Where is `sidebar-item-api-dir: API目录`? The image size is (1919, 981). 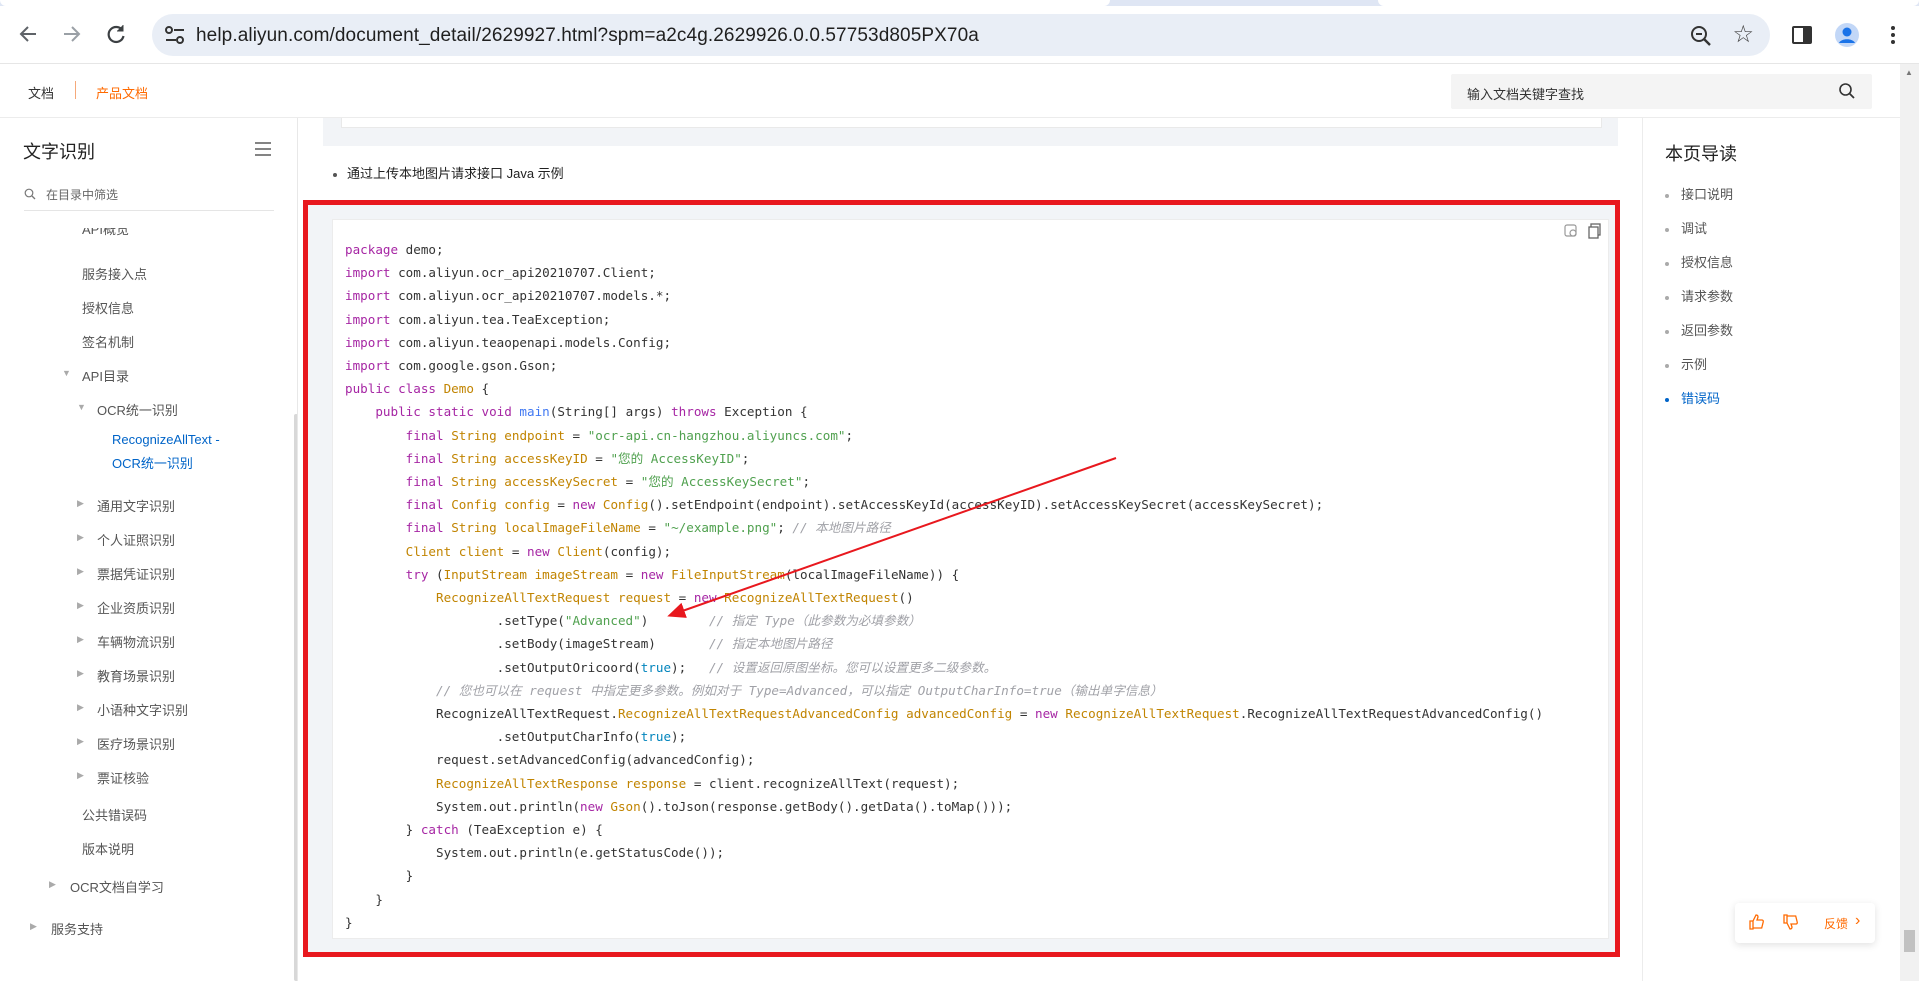
sidebar-item-api-dir: API目录 is located at coordinates (105, 375).